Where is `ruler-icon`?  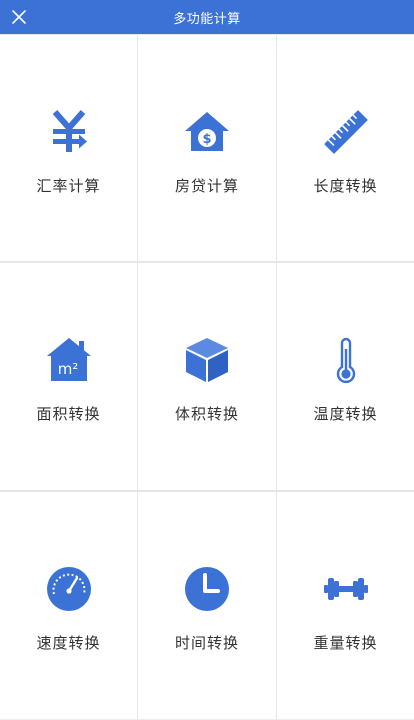
ruler-icon is located at coordinates (346, 132).